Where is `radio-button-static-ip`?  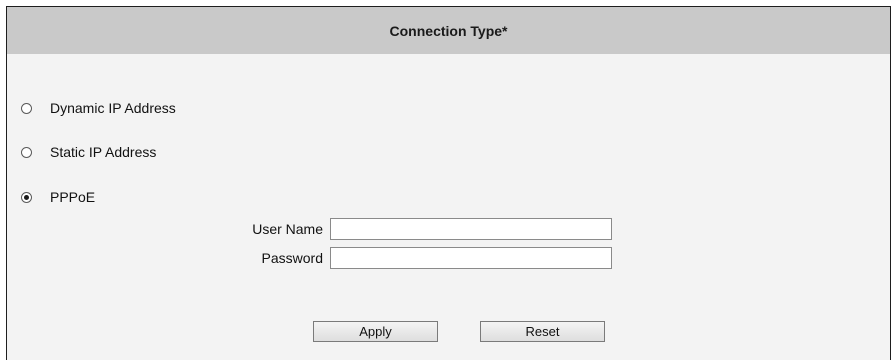 radio-button-static-ip is located at coordinates (26, 152).